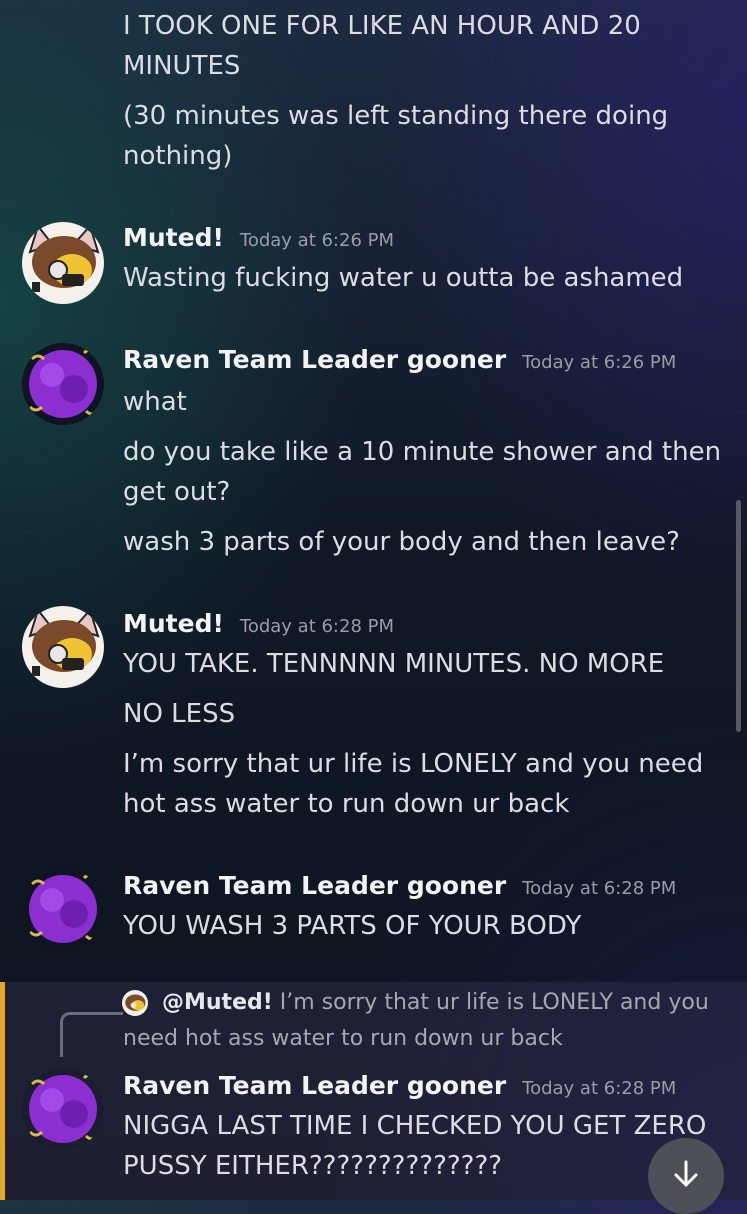 The width and height of the screenshot is (747, 1214). I want to click on message-text: NO LESS, so click(179, 714).